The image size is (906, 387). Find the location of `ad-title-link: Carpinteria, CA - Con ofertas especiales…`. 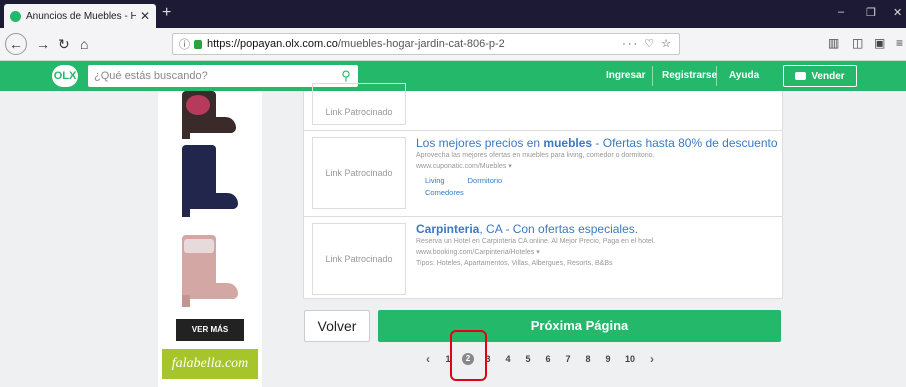

ad-title-link: Carpinteria, CA - Con ofertas especiales… is located at coordinates (598, 229).